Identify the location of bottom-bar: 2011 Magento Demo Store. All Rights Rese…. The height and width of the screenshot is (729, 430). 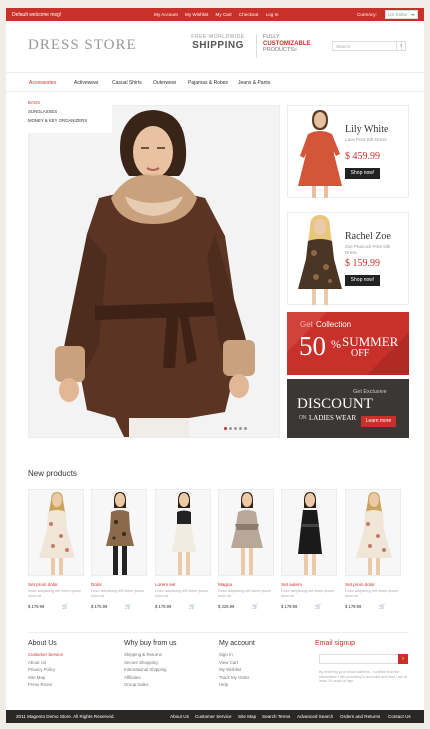
(215, 716).